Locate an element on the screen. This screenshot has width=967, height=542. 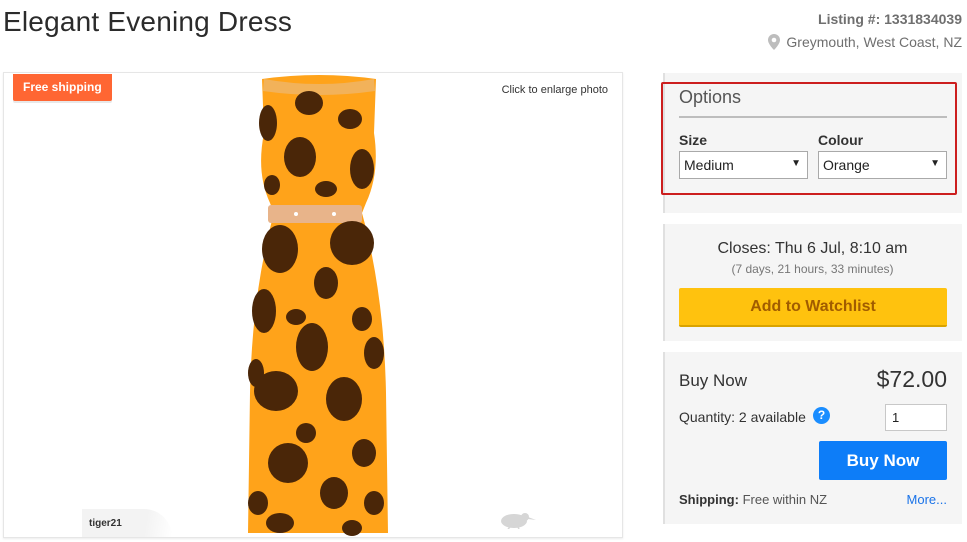
price: $72.00 is located at coordinates (911, 379).